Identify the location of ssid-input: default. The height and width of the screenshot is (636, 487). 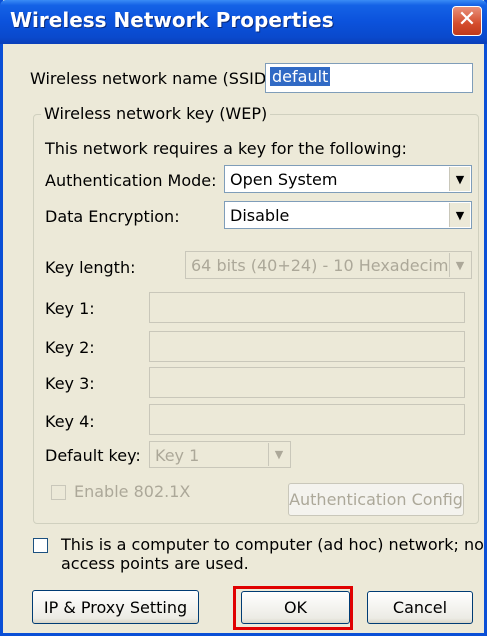
(369, 78).